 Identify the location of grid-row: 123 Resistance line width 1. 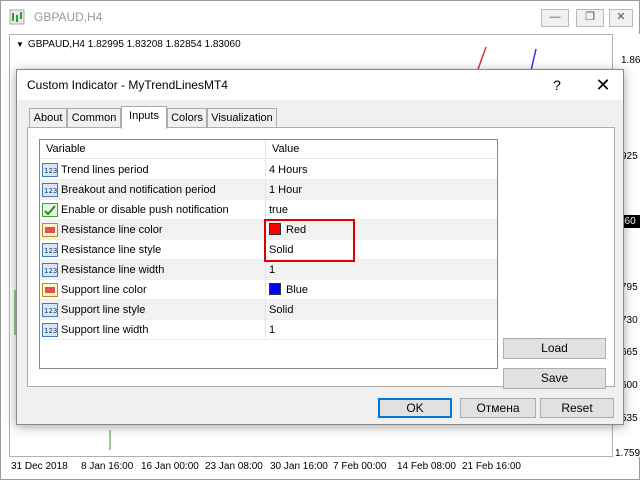
(268, 270).